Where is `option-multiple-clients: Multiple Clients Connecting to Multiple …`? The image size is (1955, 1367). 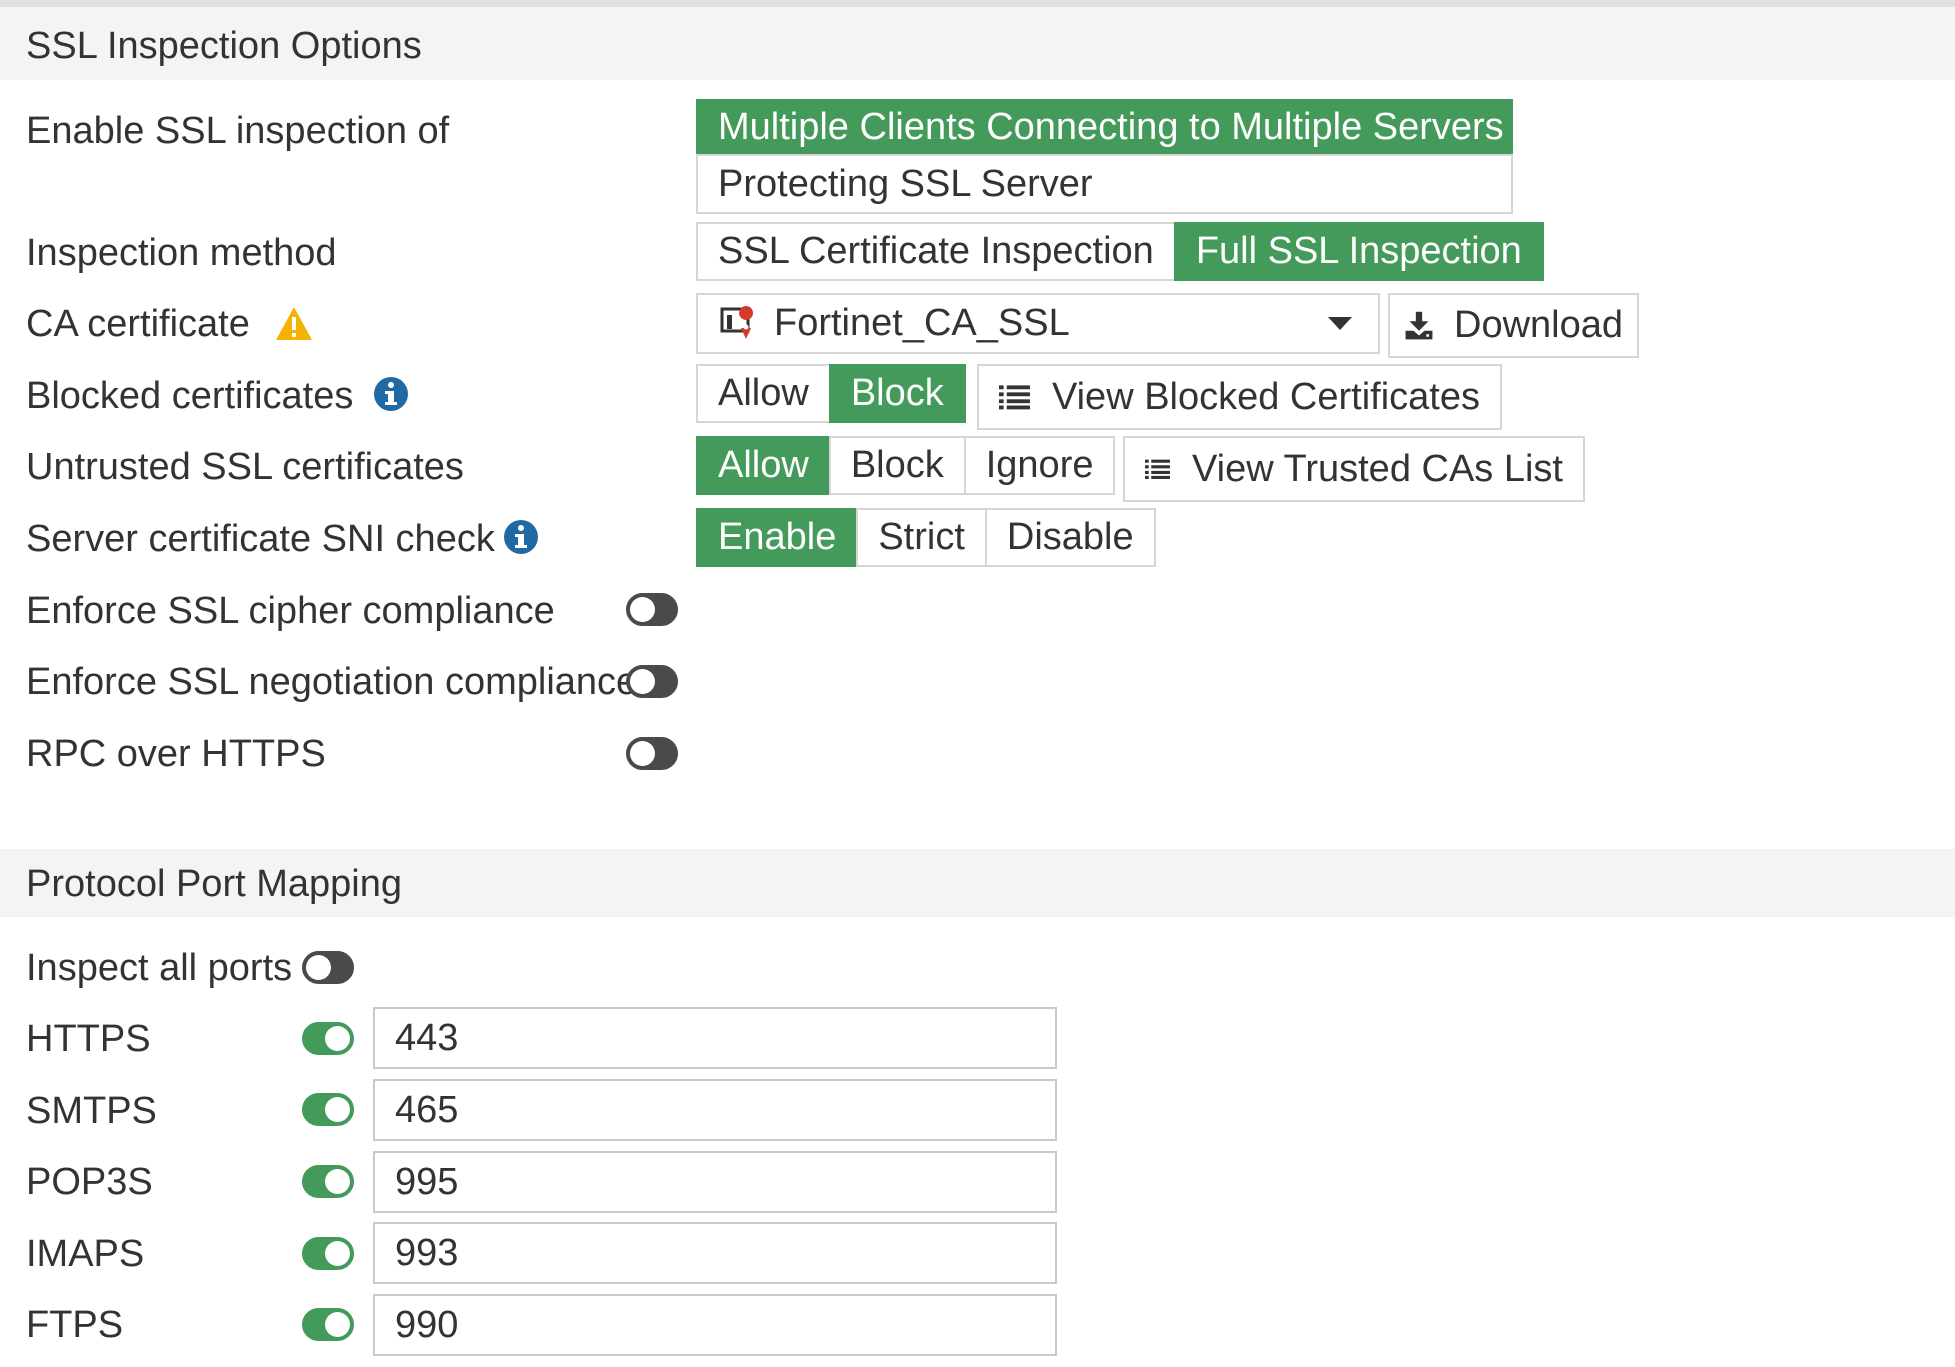 option-multiple-clients: Multiple Clients Connecting to Multiple … is located at coordinates (1104, 127).